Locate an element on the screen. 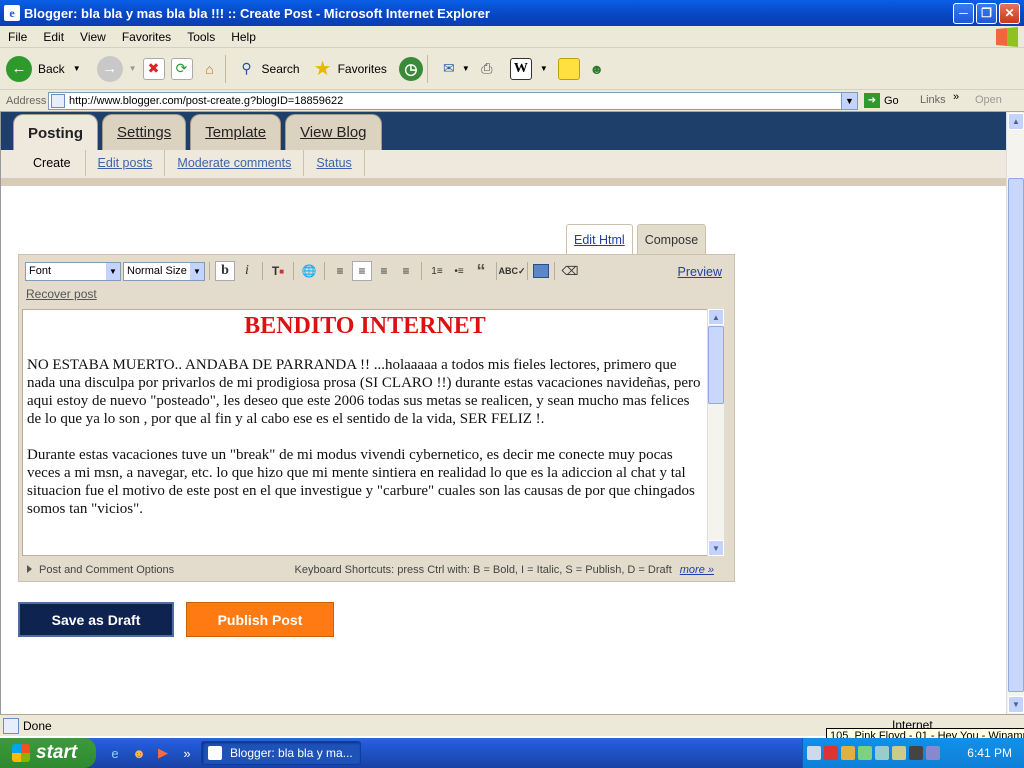  tab-posting: Posting is located at coordinates (55, 132).